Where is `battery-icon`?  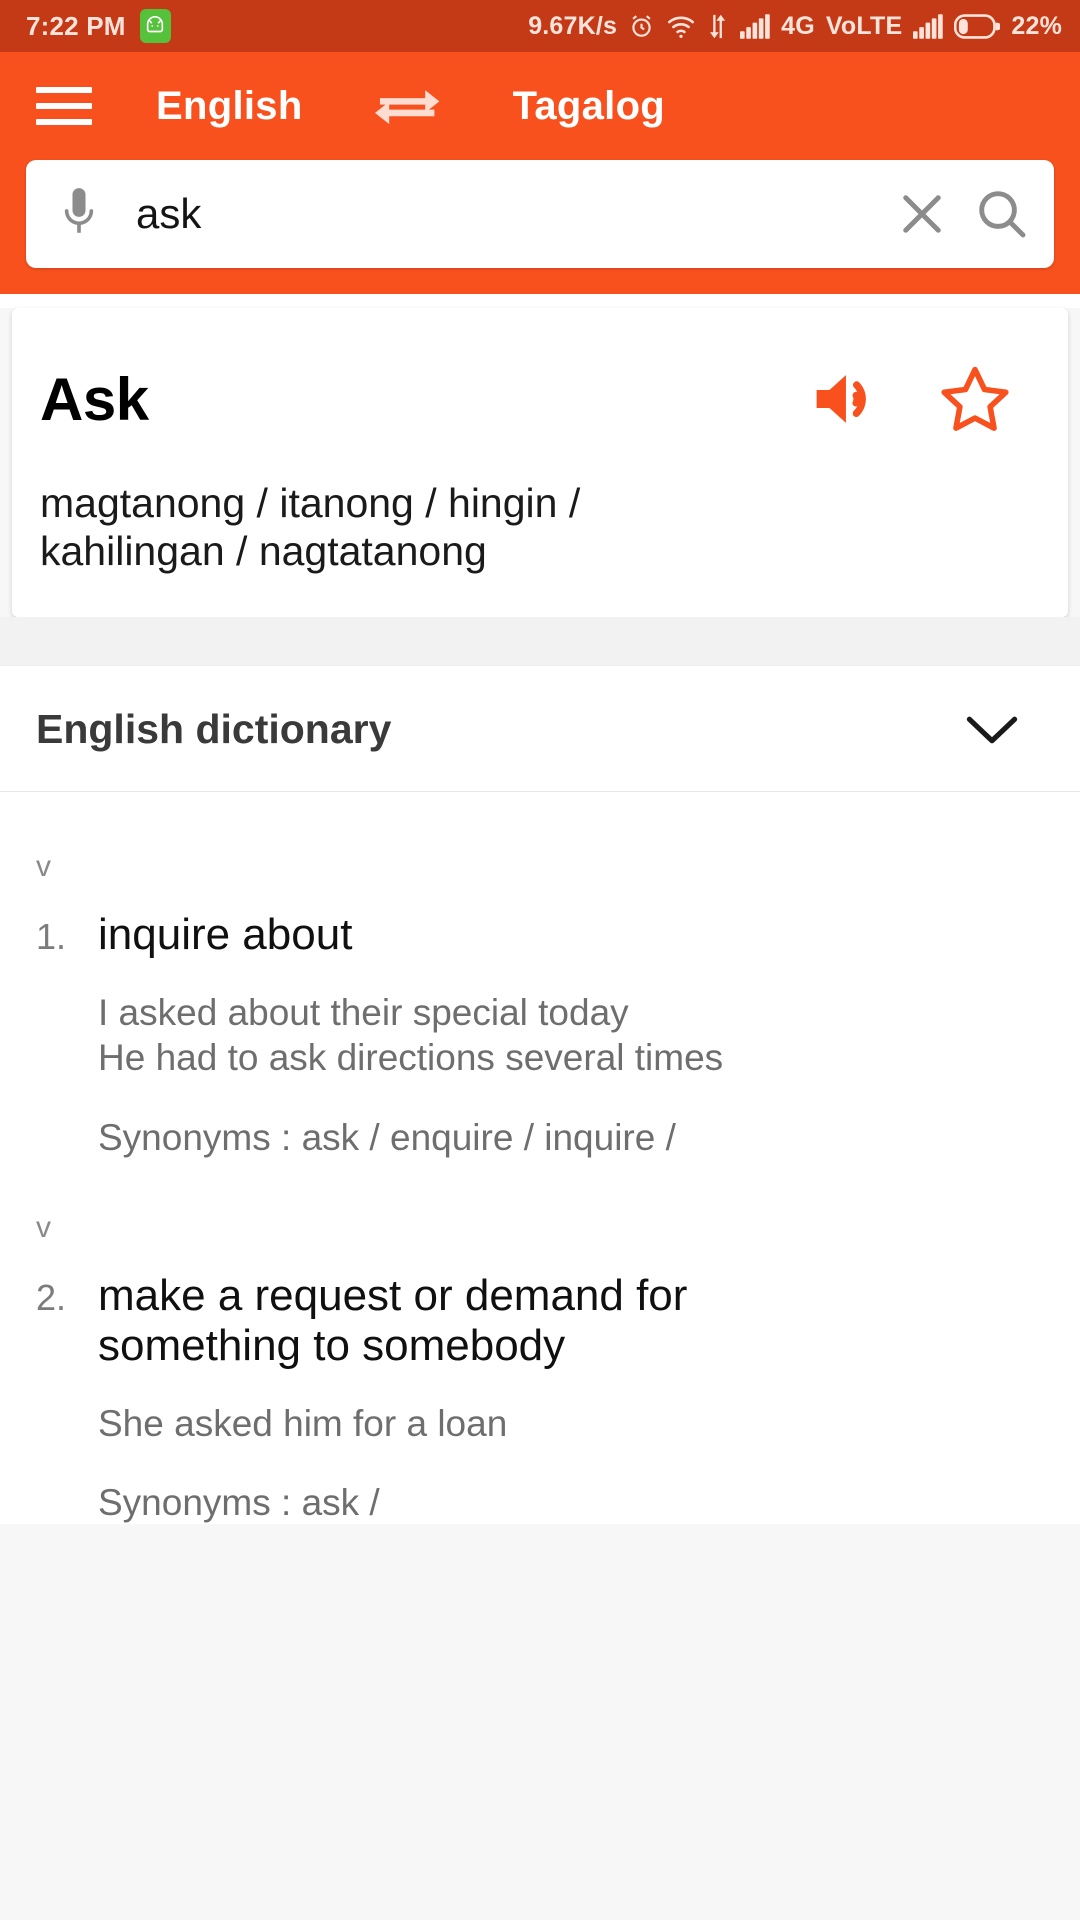
battery-icon is located at coordinates (977, 26).